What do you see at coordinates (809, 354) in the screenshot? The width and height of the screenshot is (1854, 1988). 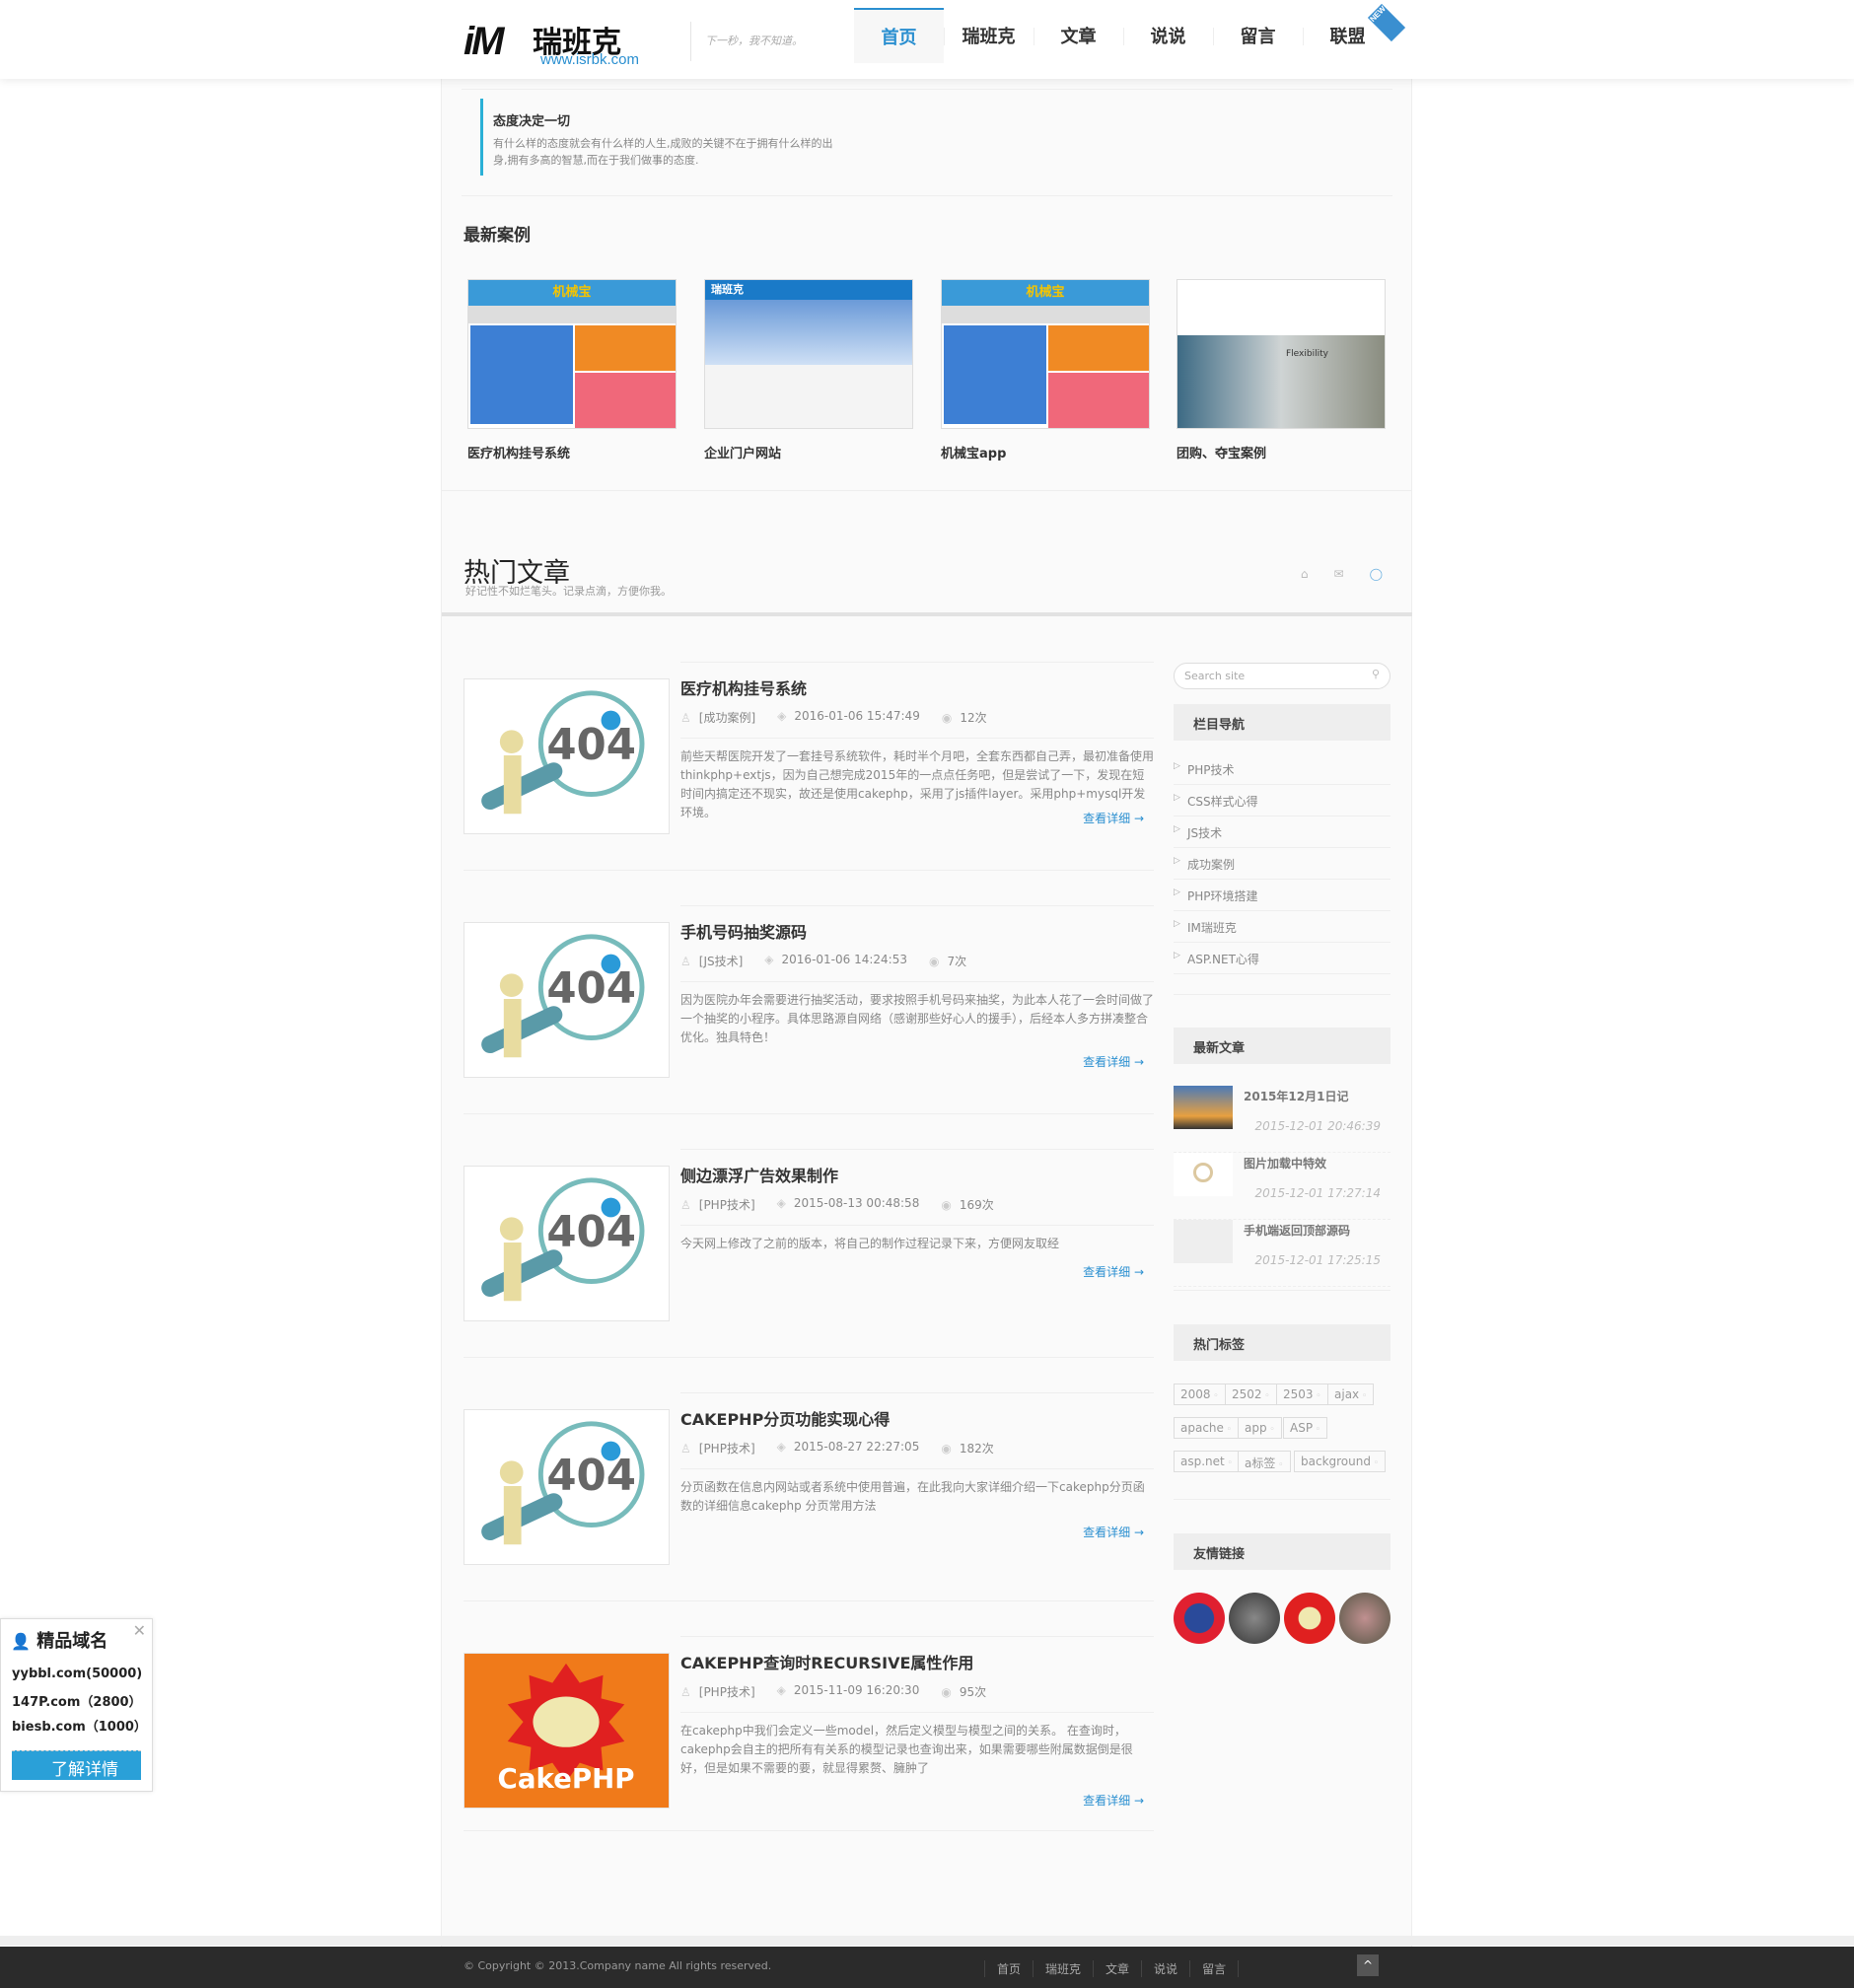 I see `case-thumbnail: 瑞班克` at bounding box center [809, 354].